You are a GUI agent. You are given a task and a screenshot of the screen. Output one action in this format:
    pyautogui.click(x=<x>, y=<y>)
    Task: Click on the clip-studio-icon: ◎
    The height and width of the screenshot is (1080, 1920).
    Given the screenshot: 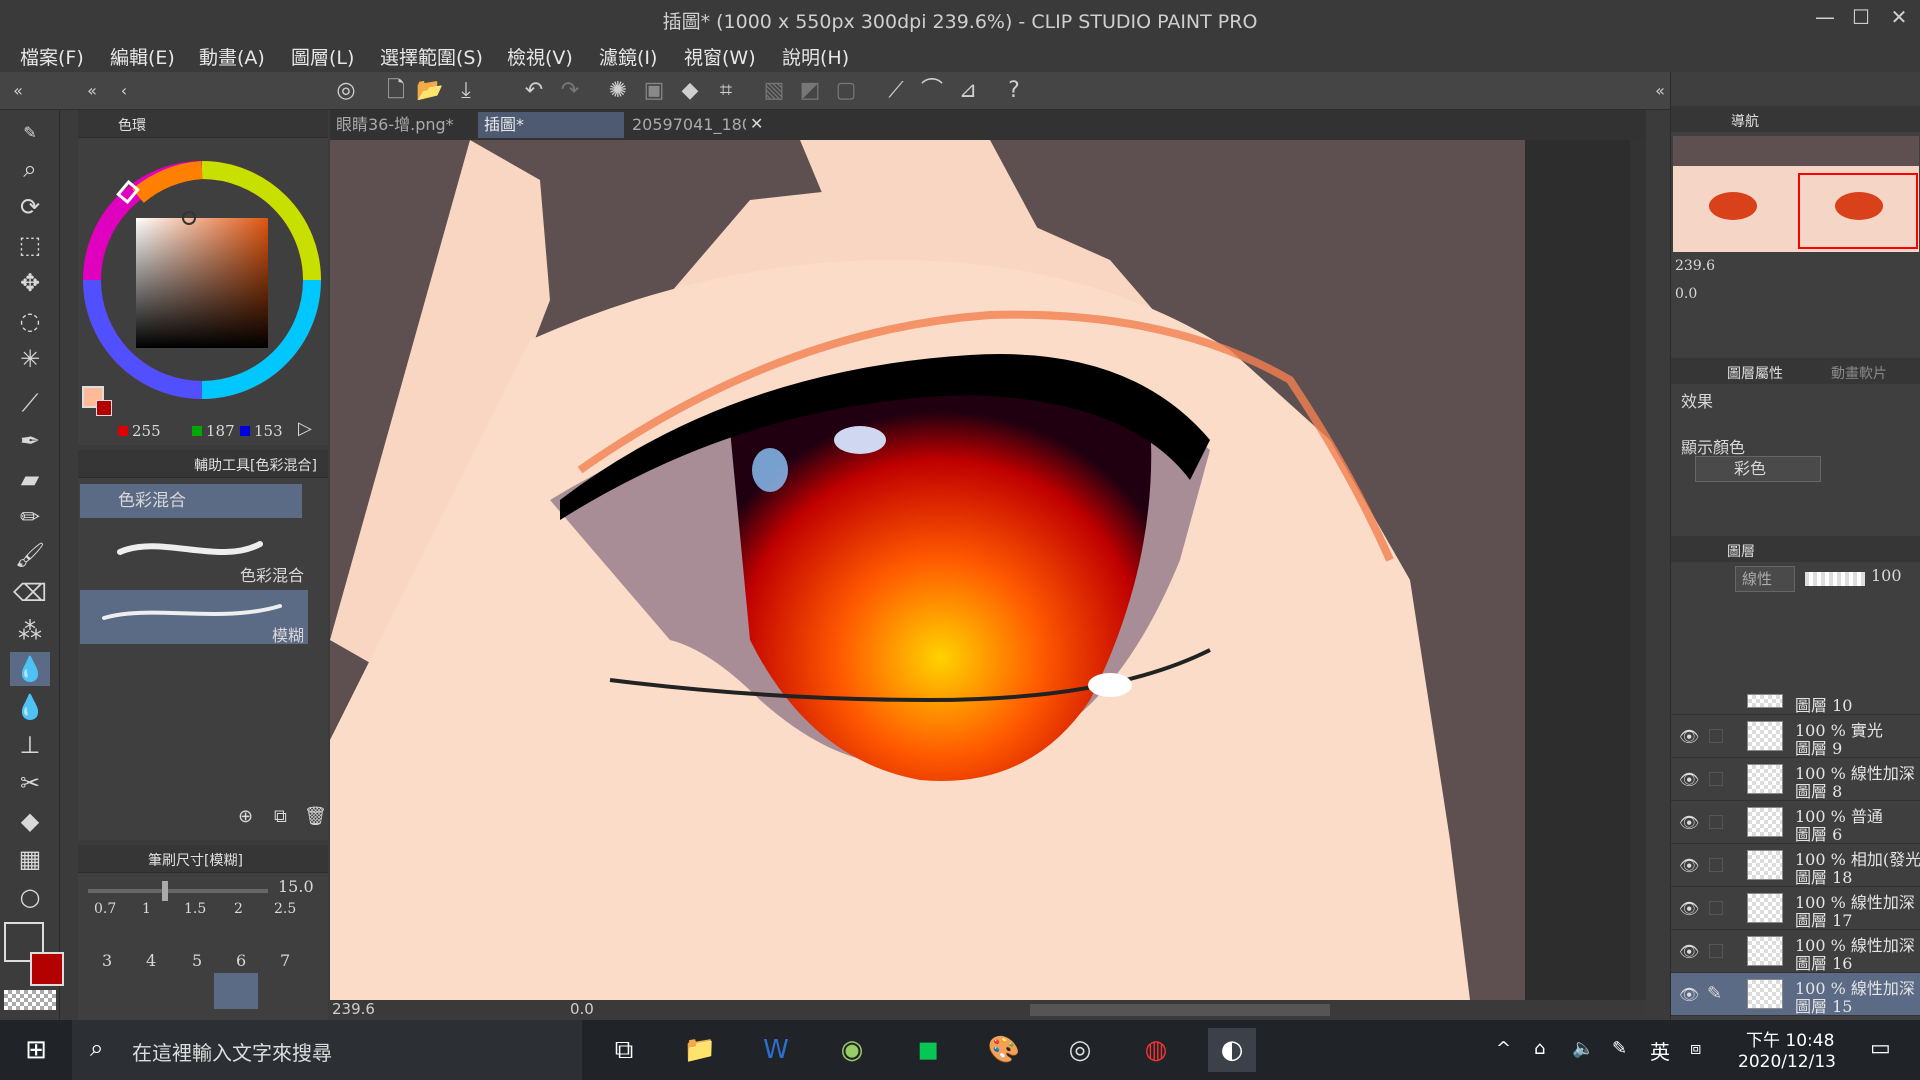 What is the action you would take?
    pyautogui.click(x=346, y=91)
    